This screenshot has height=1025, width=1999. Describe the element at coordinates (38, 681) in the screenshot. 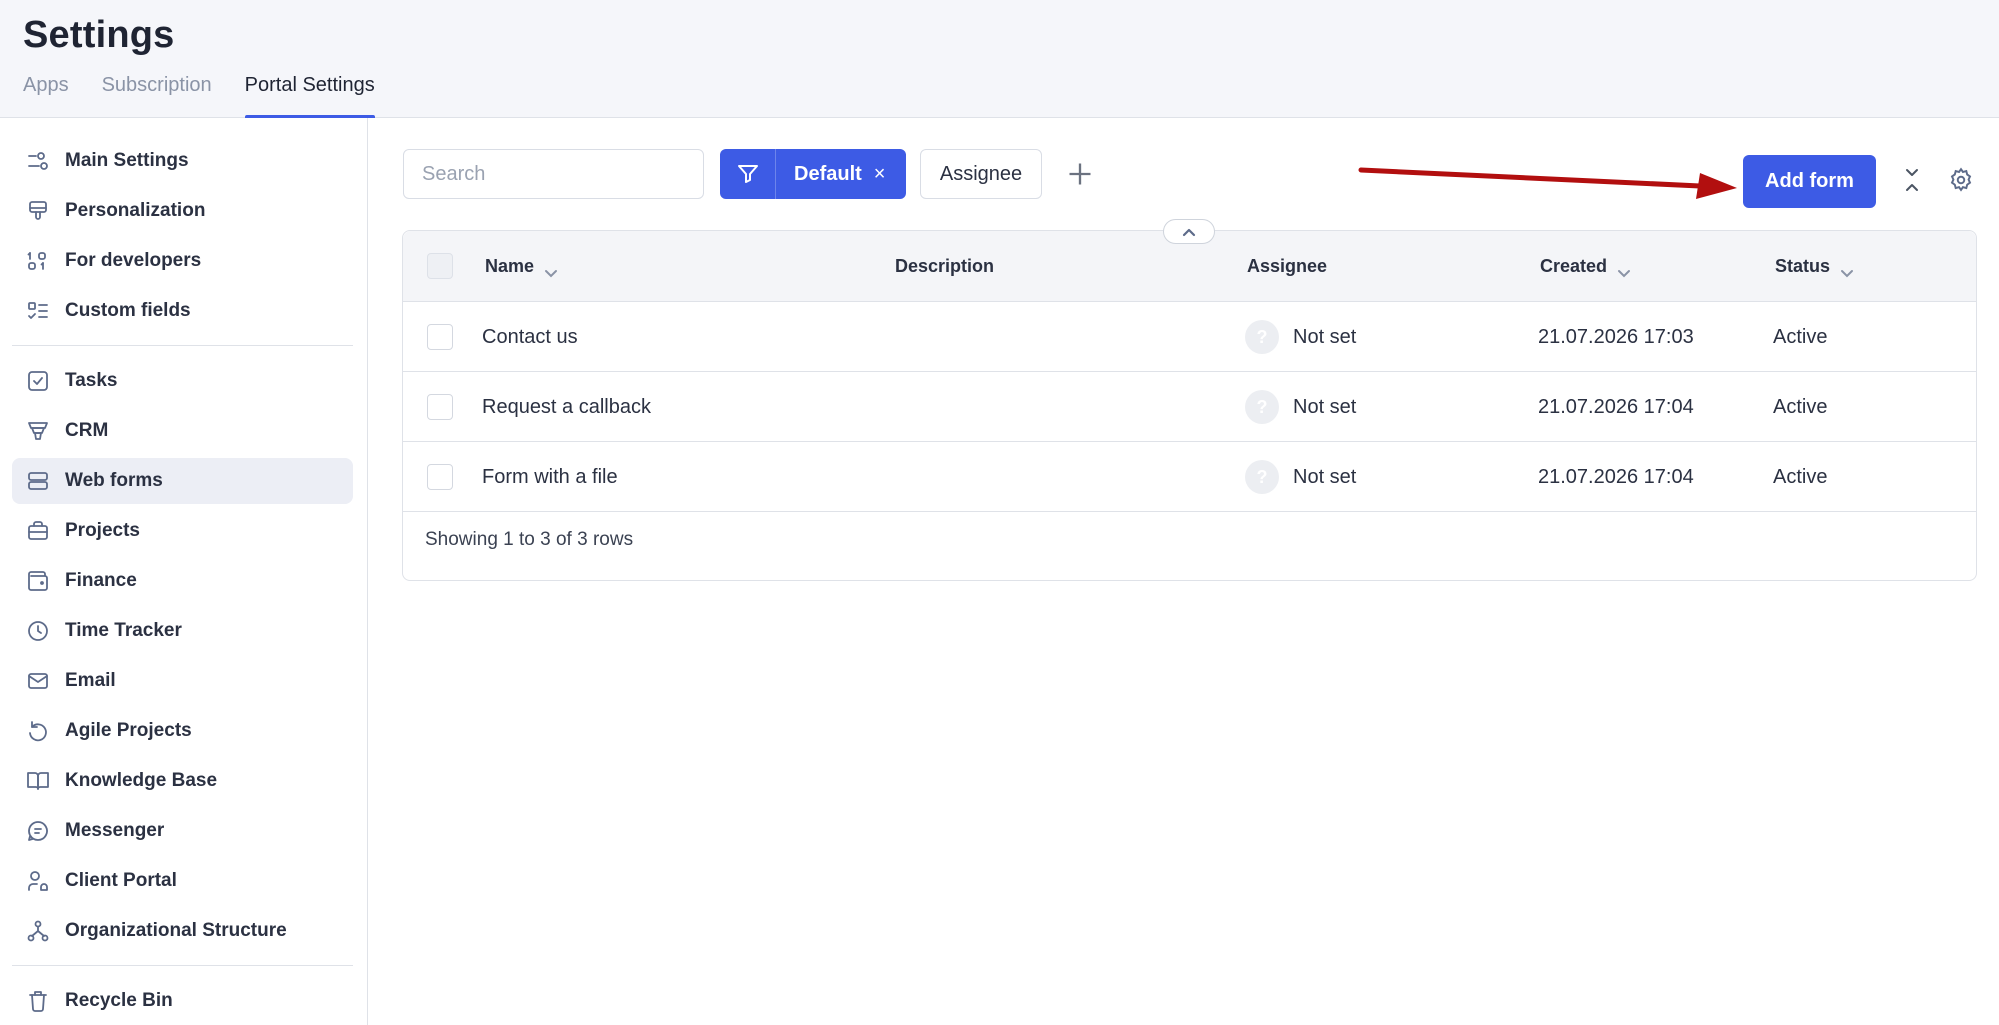

I see `mail-icon` at that location.